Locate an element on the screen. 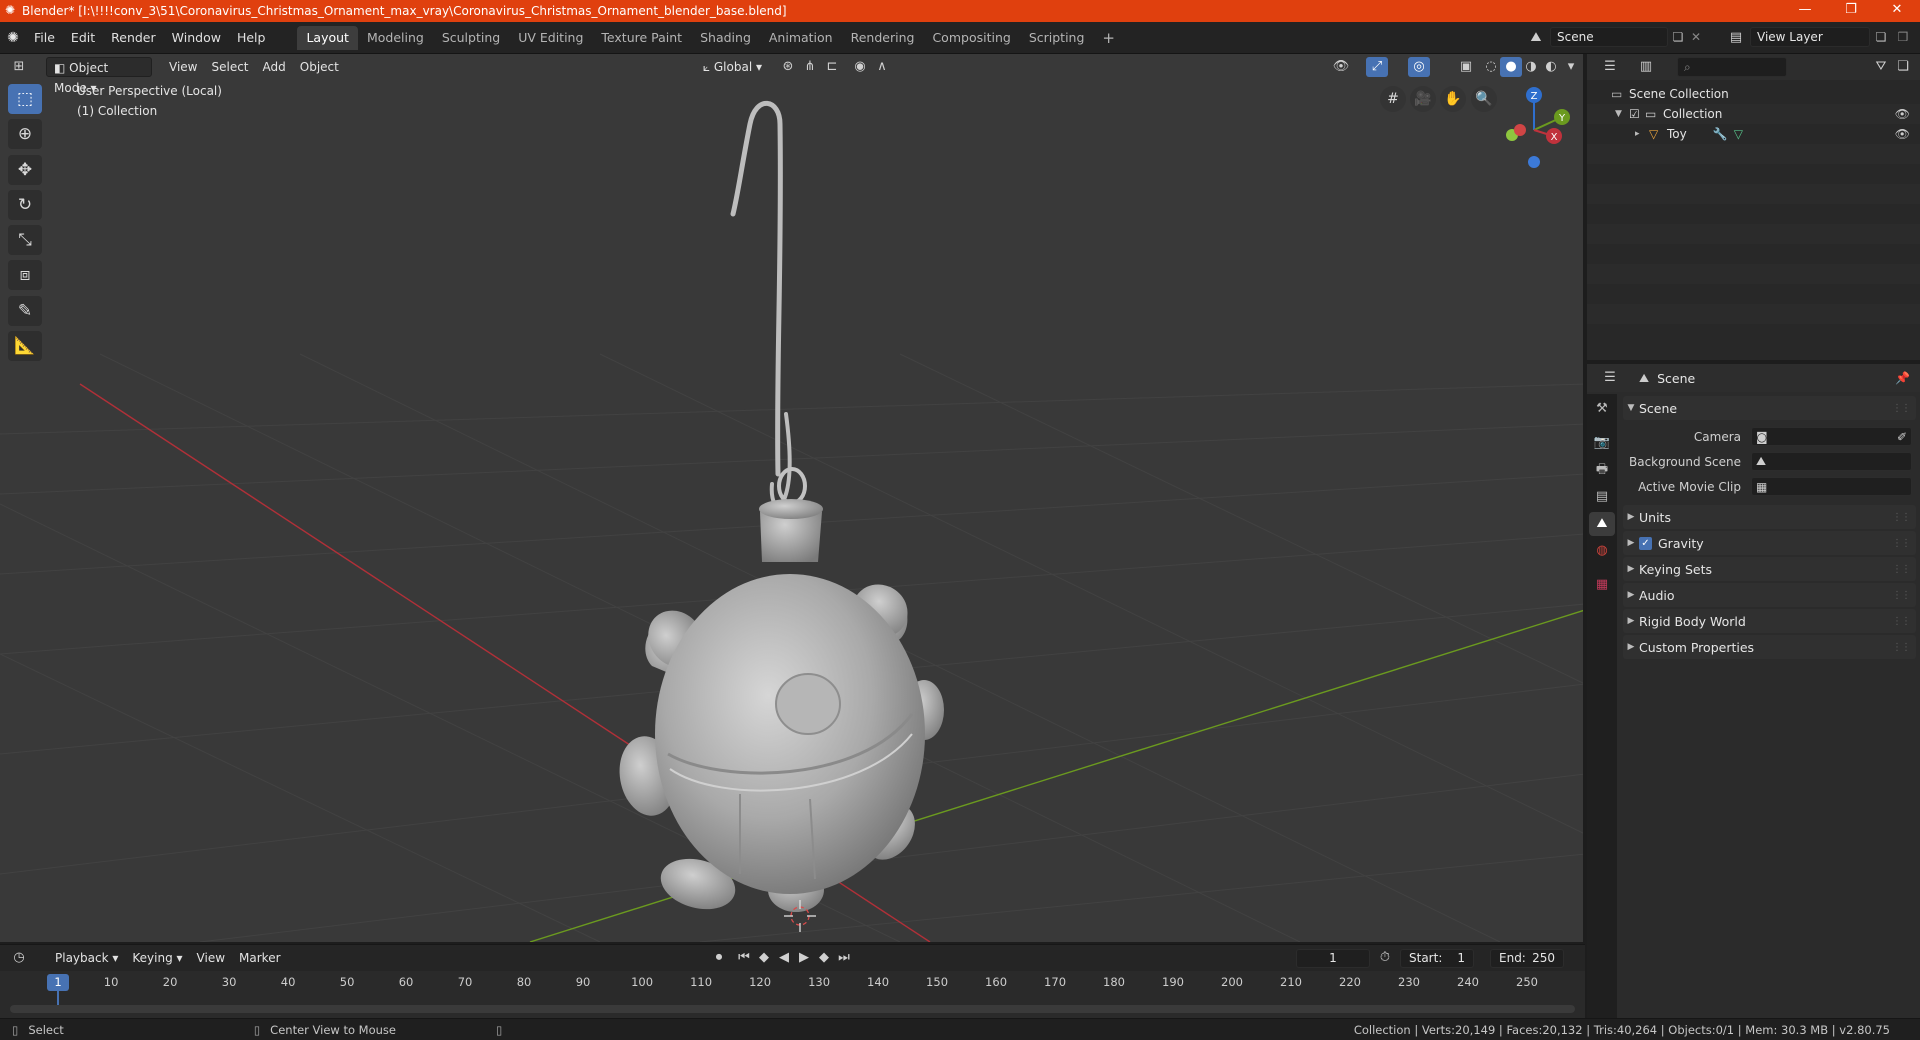 This screenshot has width=1920, height=1040. maximize-button: ❐ is located at coordinates (1851, 11).